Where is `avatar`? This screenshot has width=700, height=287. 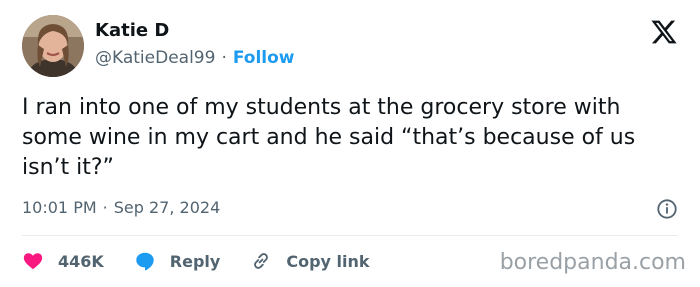
avatar is located at coordinates (53, 46).